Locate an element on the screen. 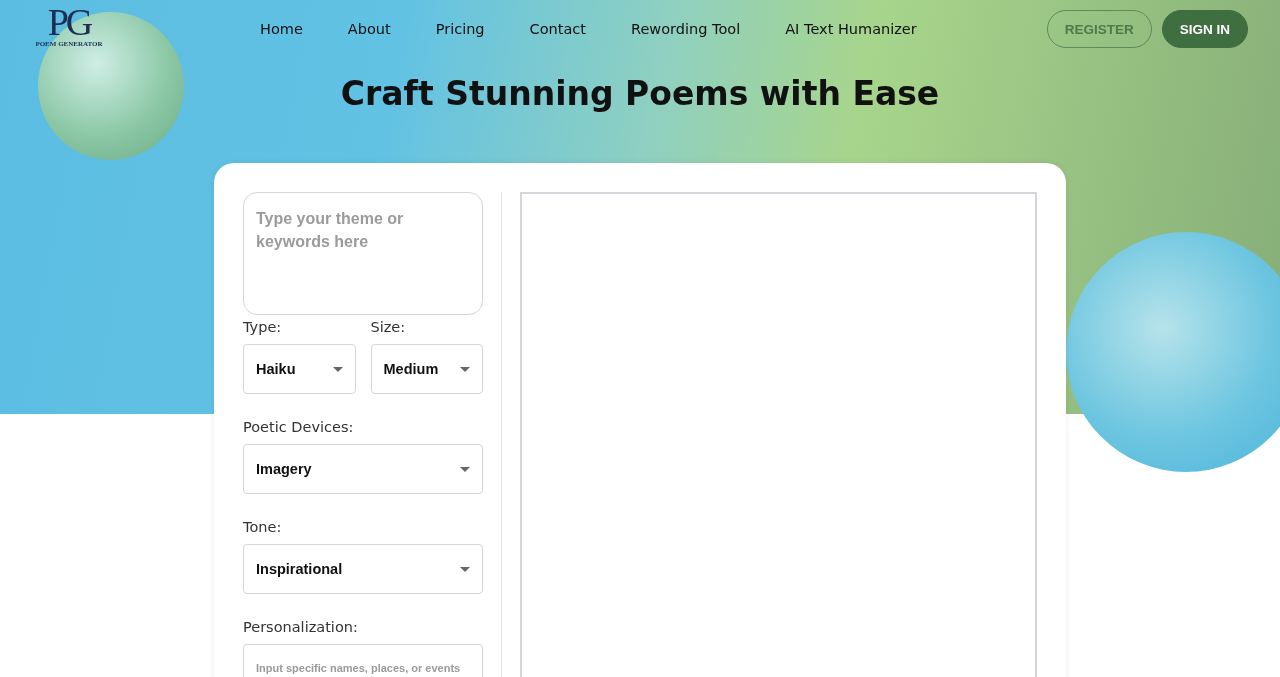 The height and width of the screenshot is (677, 1280). dropdown-select: Haiku is located at coordinates (299, 369).